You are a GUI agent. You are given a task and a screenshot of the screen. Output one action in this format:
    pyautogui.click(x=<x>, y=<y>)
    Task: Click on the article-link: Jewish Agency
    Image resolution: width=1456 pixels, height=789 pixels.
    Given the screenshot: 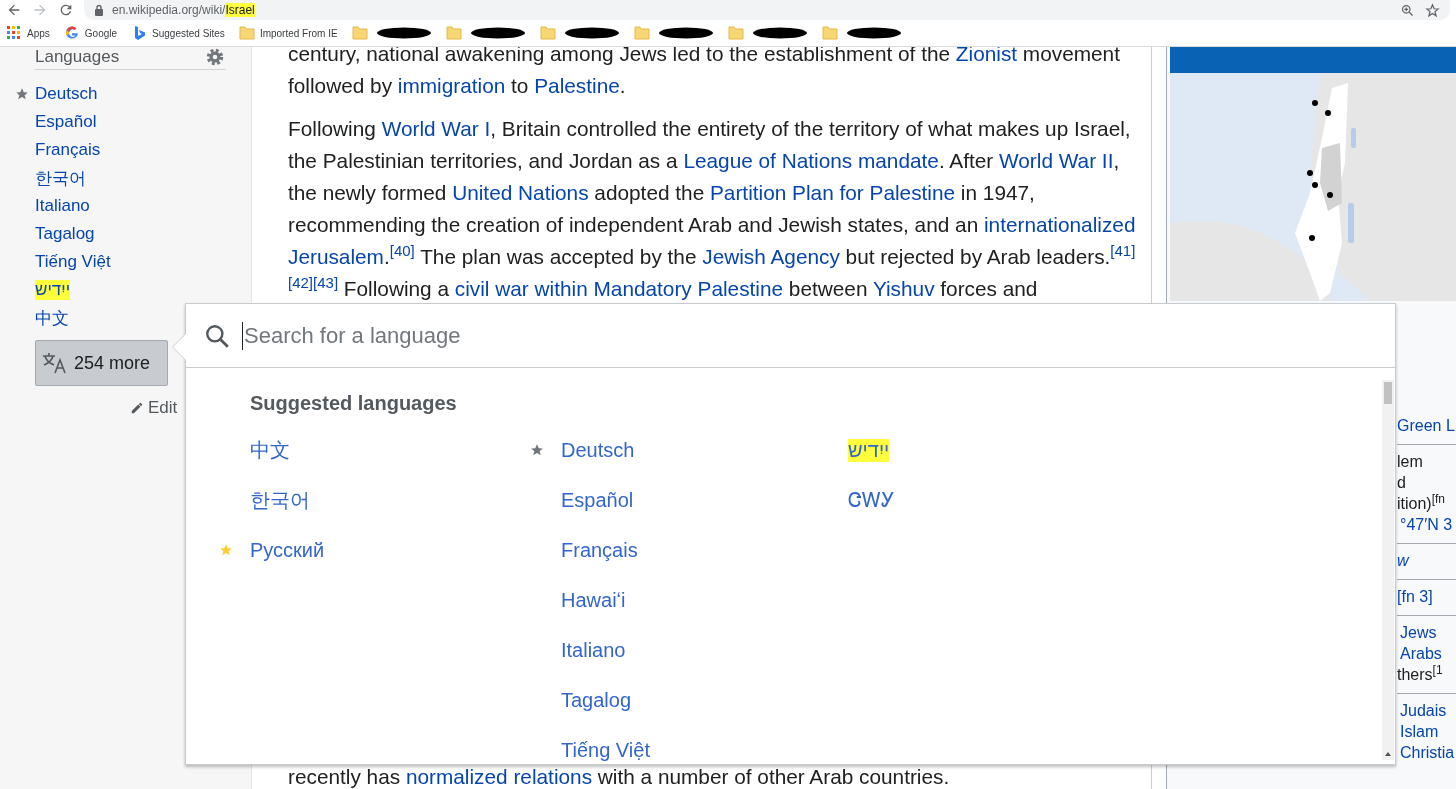 What is the action you would take?
    pyautogui.click(x=771, y=256)
    